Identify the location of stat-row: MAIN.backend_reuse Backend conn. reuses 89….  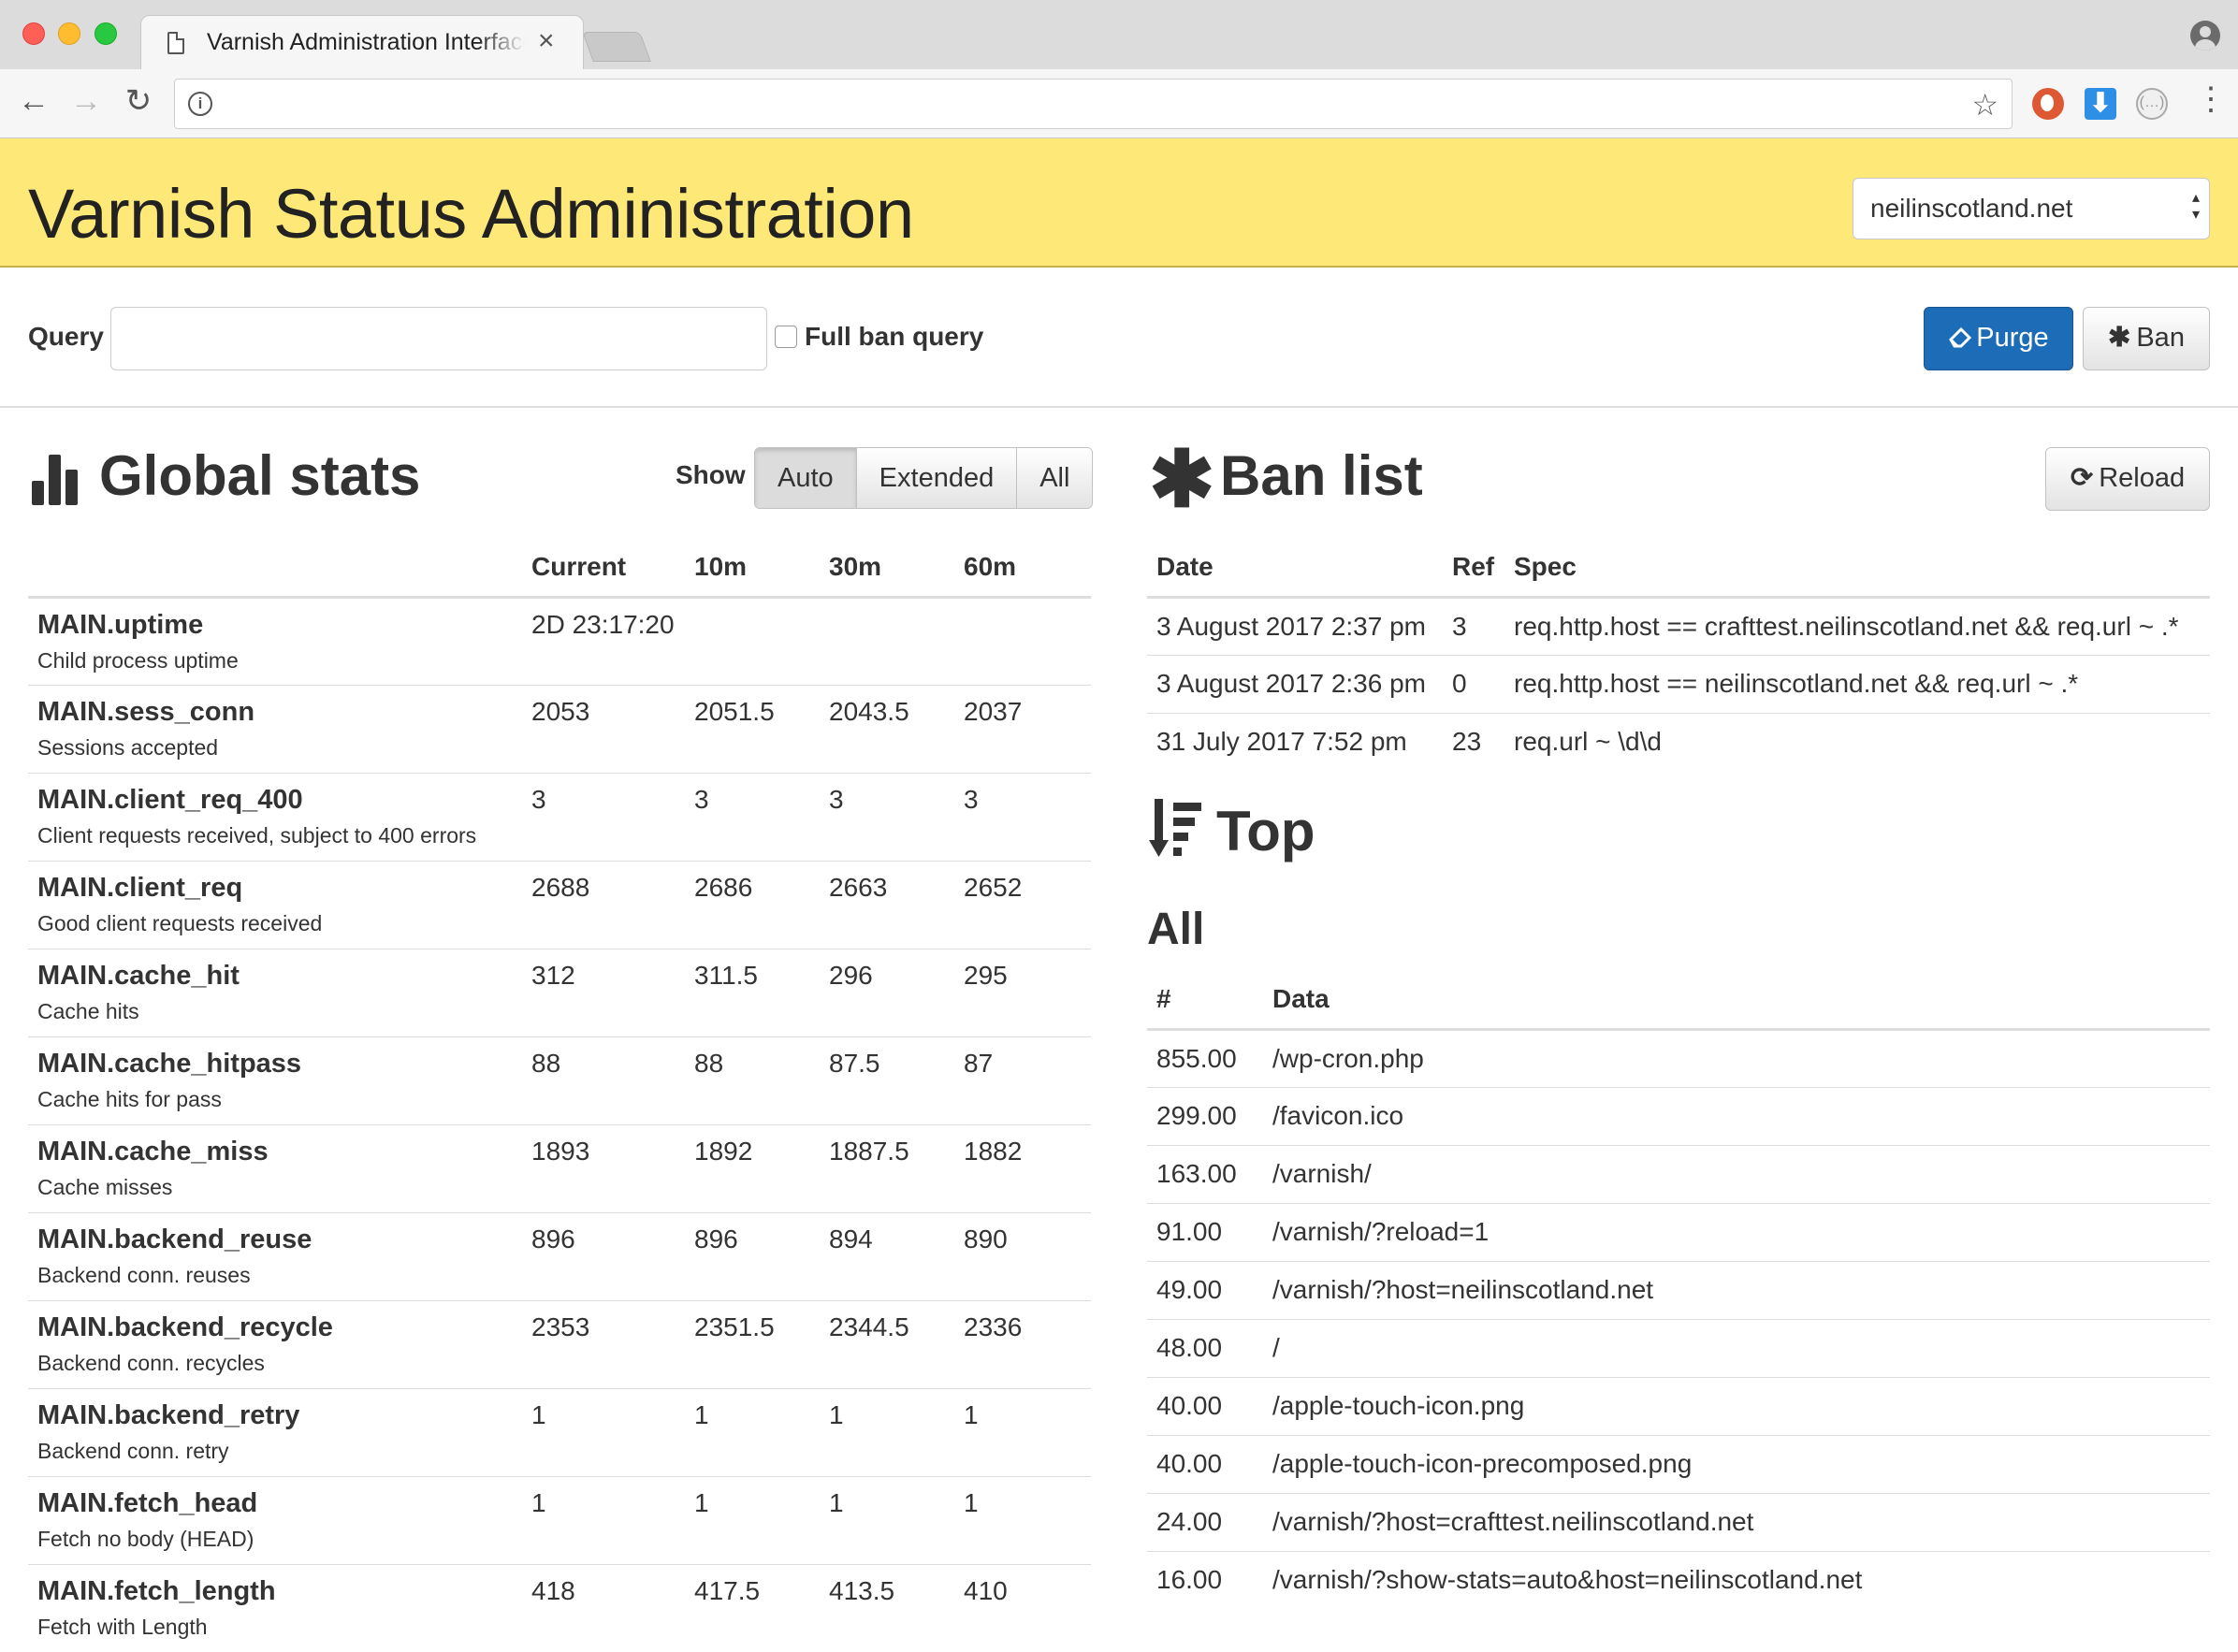
(559, 1255).